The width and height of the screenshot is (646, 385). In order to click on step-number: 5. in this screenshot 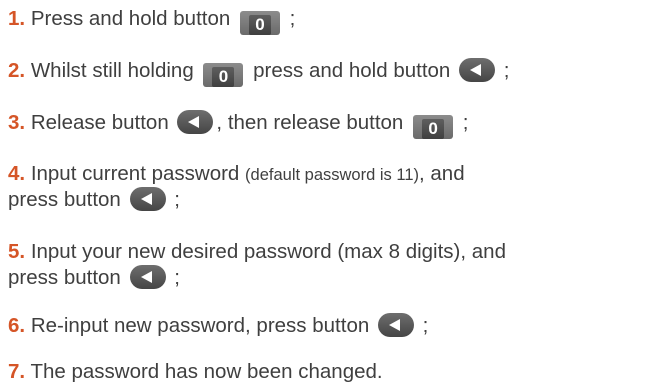, I will do `click(17, 251)`.